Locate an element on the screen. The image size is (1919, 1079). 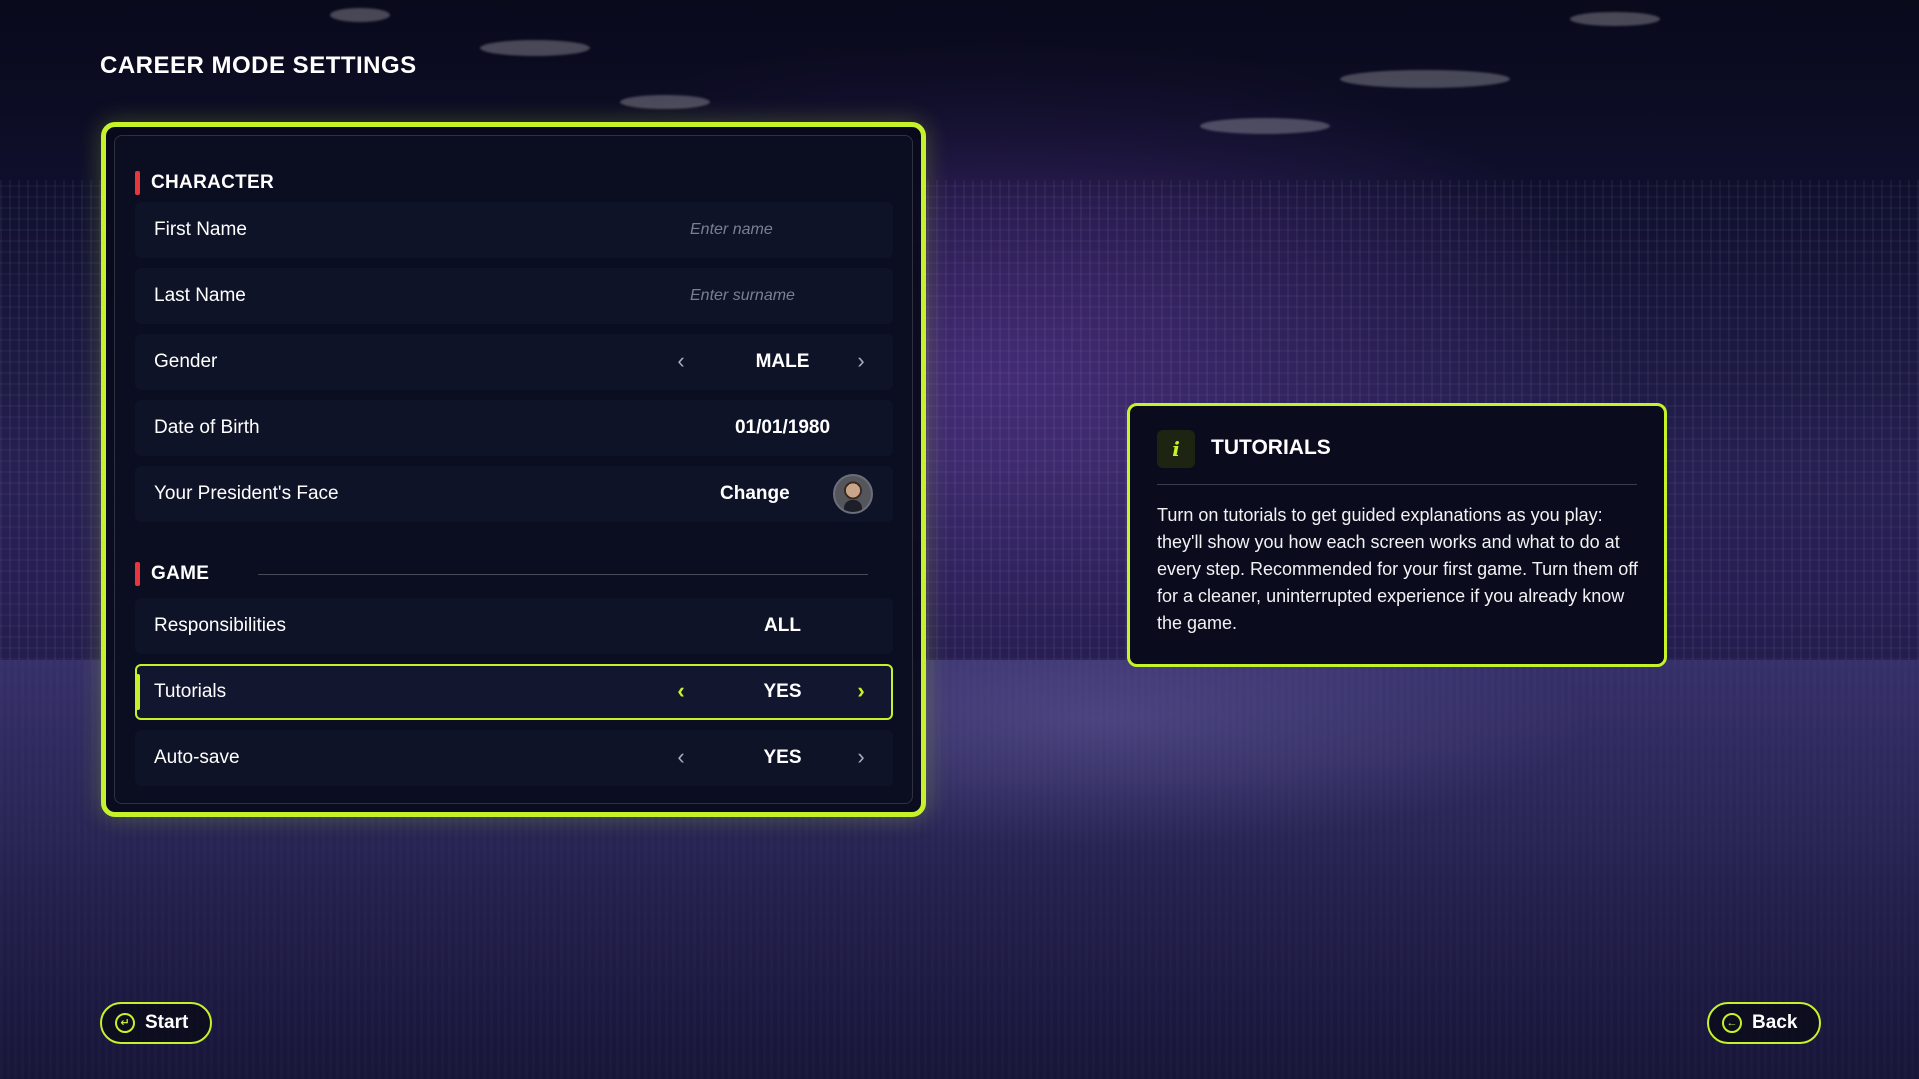
gender-value: MALE is located at coordinates (782, 361).